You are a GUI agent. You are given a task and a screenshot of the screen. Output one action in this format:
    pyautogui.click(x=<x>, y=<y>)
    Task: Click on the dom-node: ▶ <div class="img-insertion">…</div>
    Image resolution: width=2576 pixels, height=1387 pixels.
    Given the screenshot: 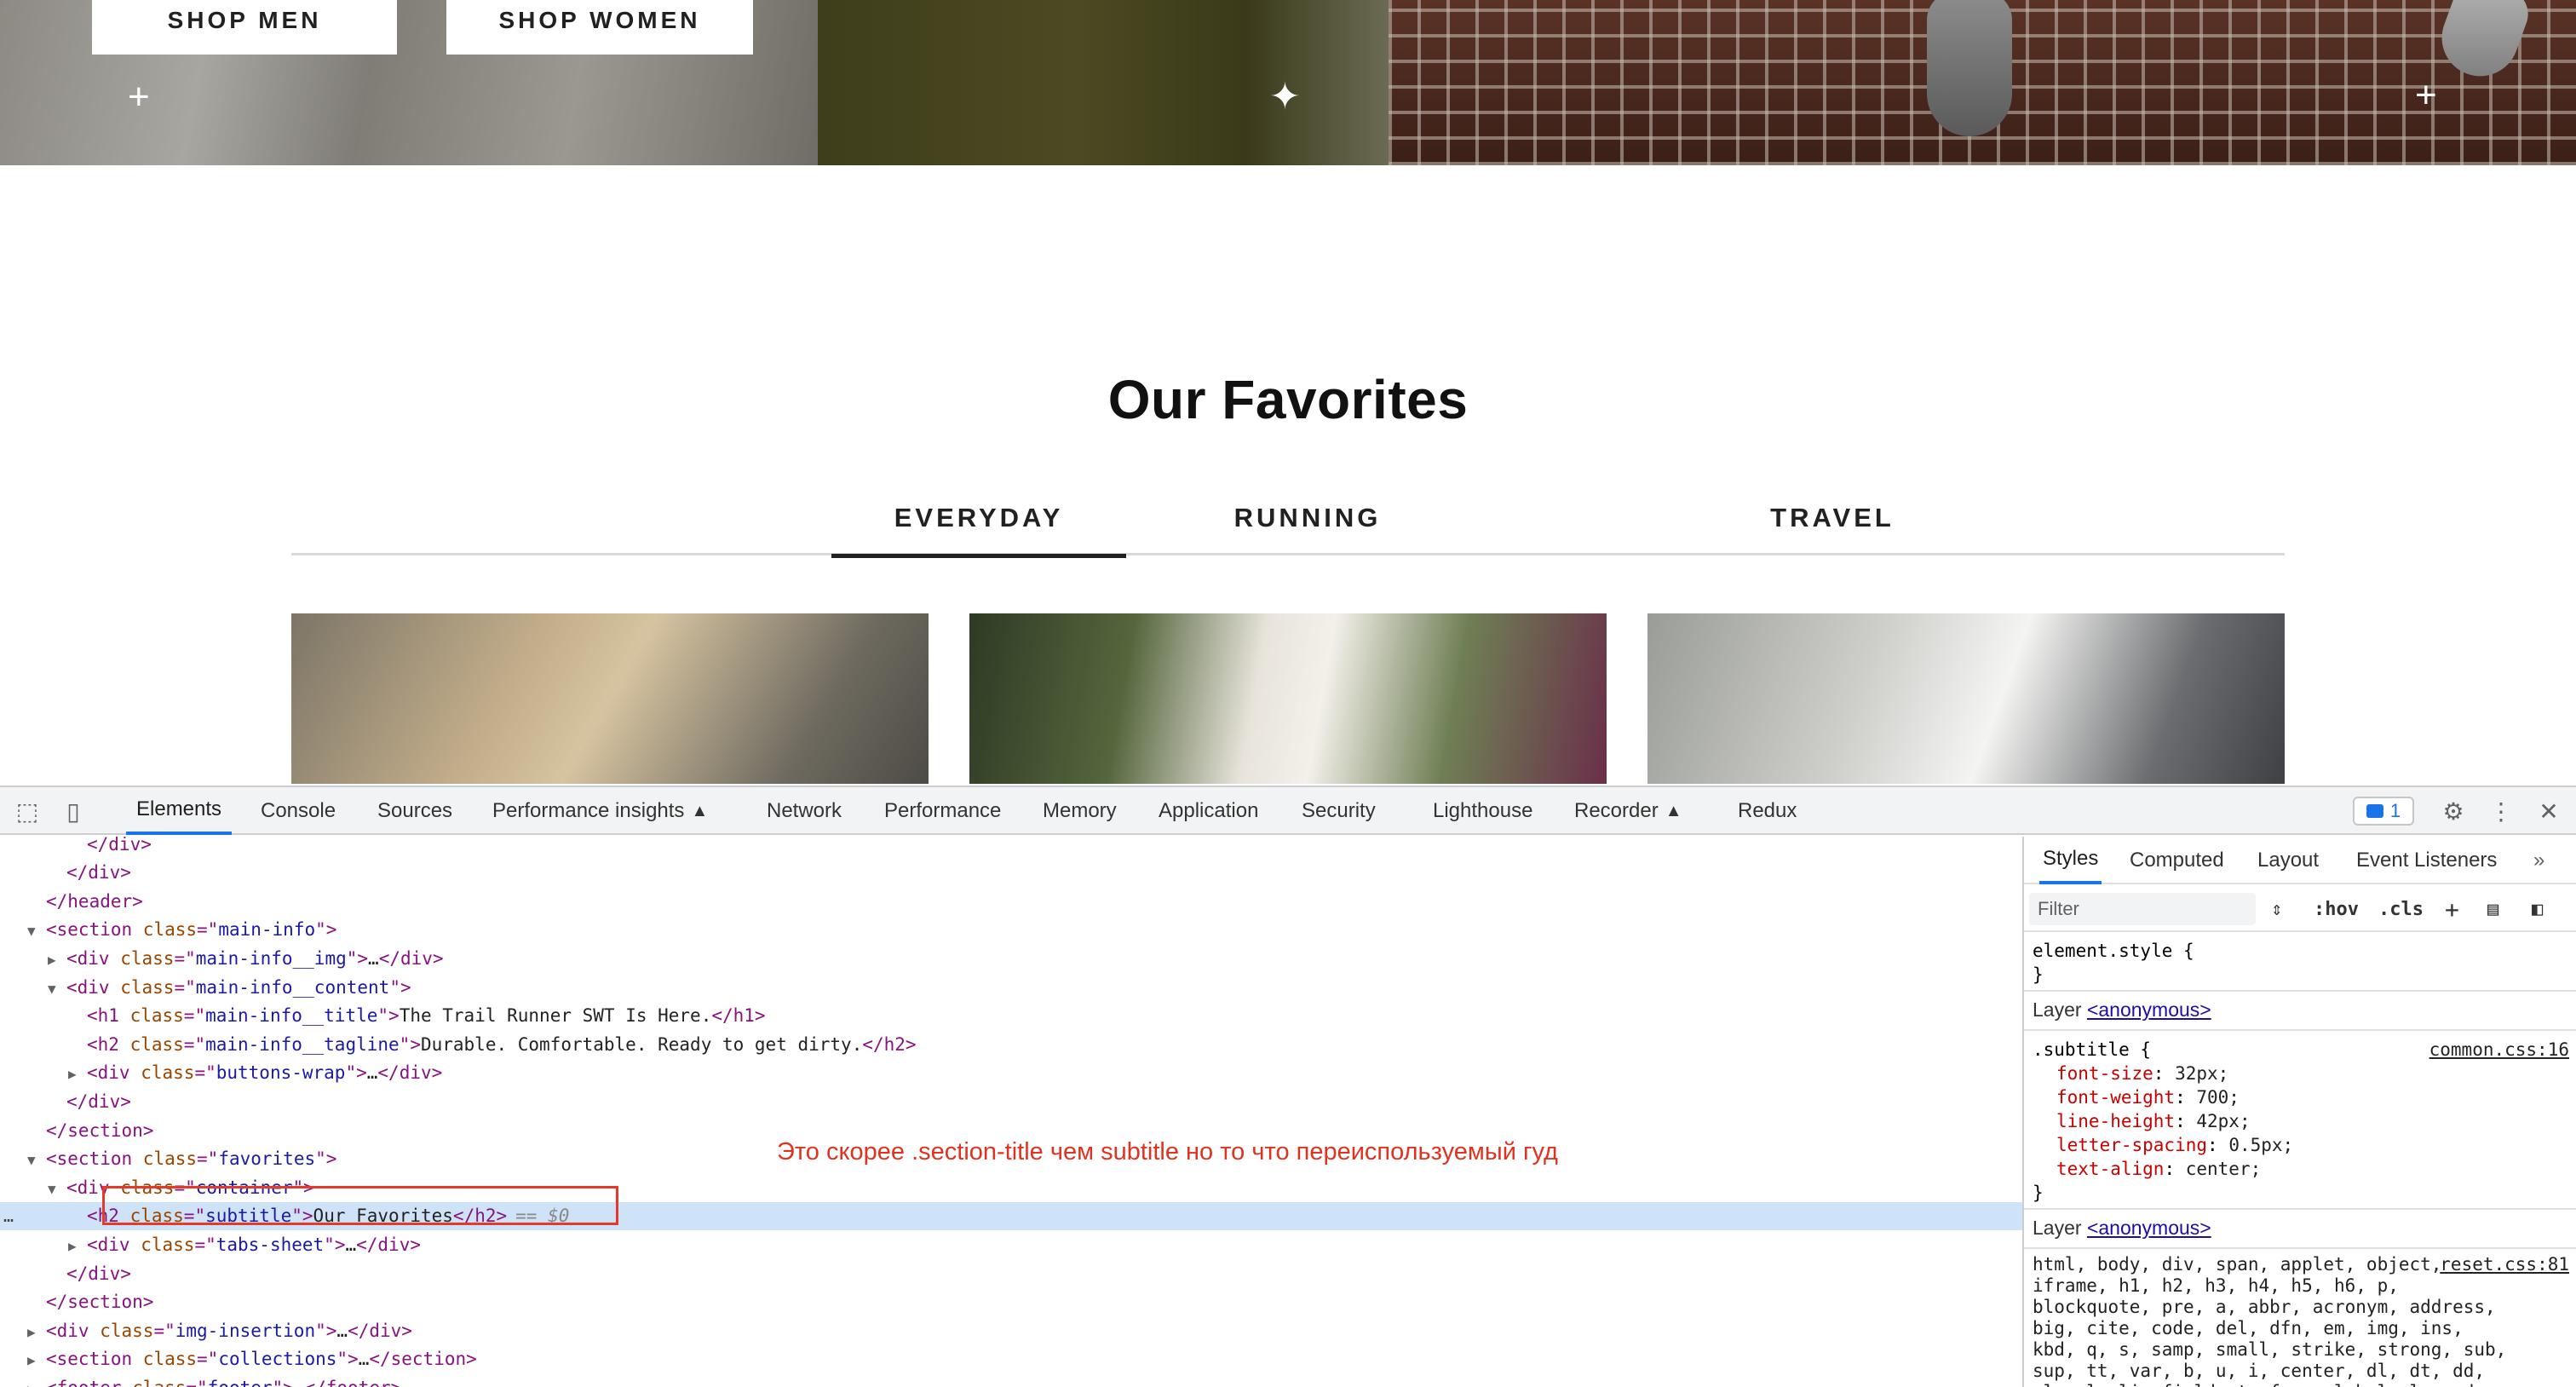 What is the action you would take?
    pyautogui.click(x=1011, y=1330)
    